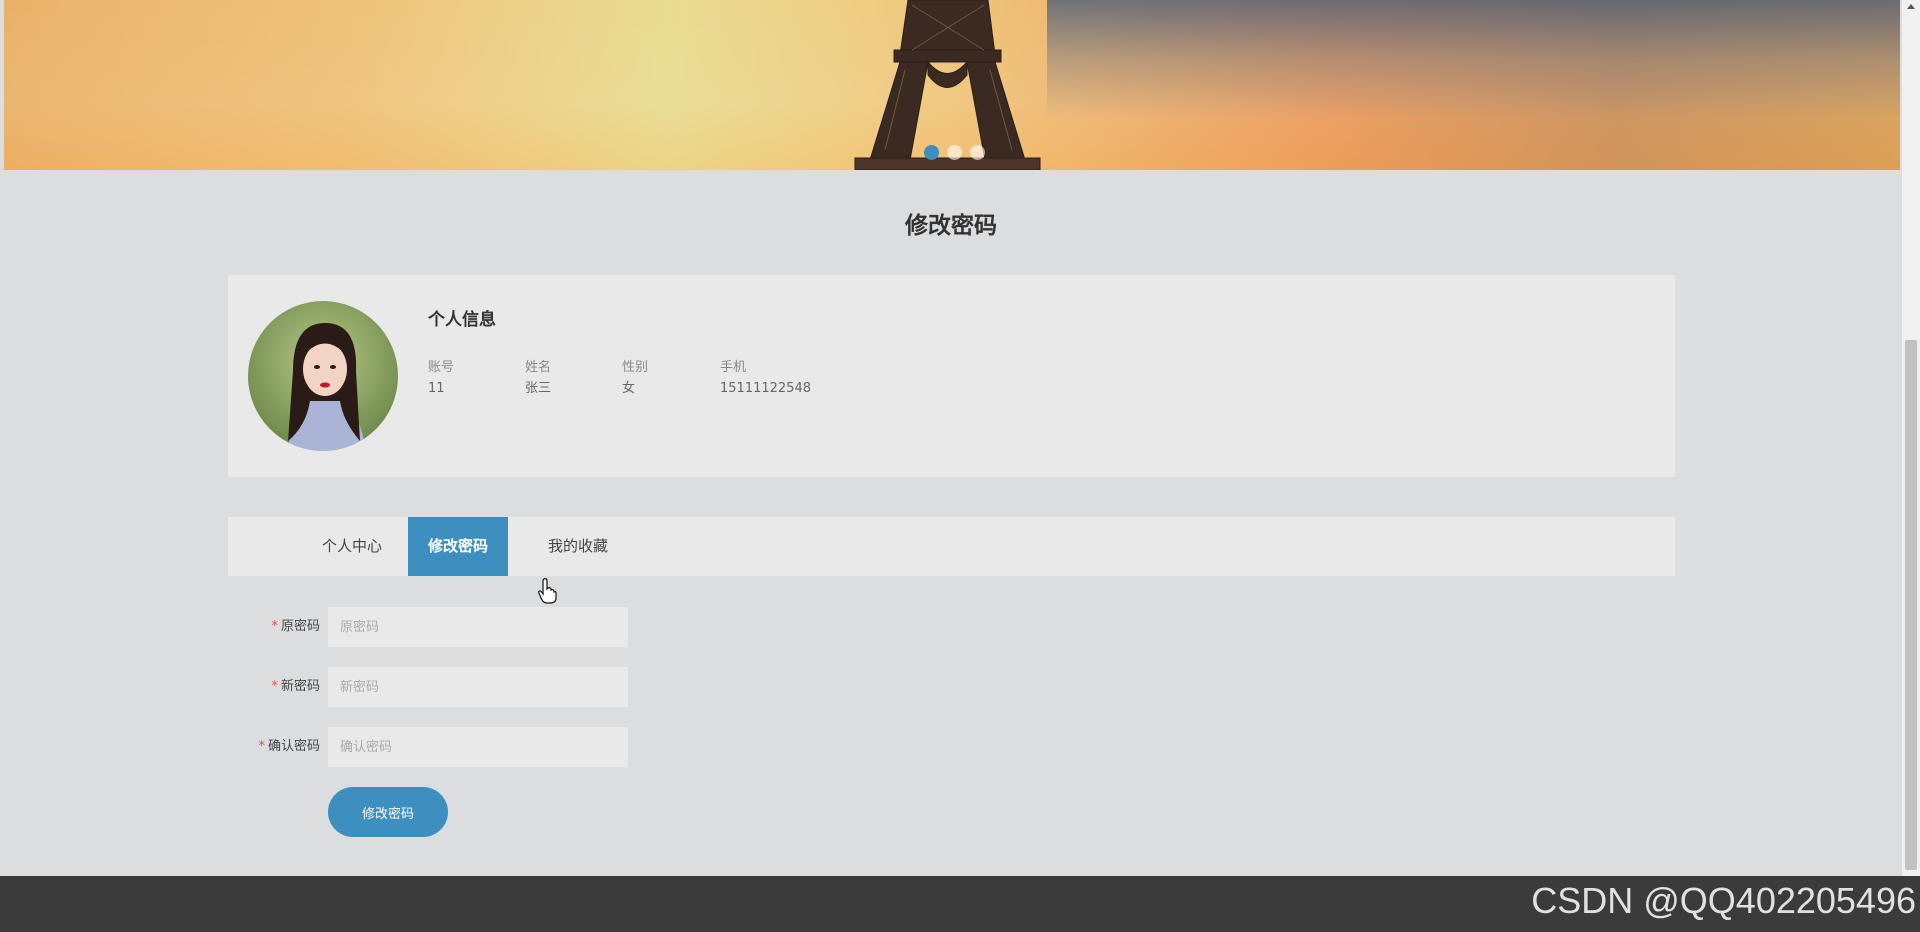 Image resolution: width=1920 pixels, height=932 pixels. Describe the element at coordinates (538, 367) in the screenshot. I see `info-label: 姓名` at that location.